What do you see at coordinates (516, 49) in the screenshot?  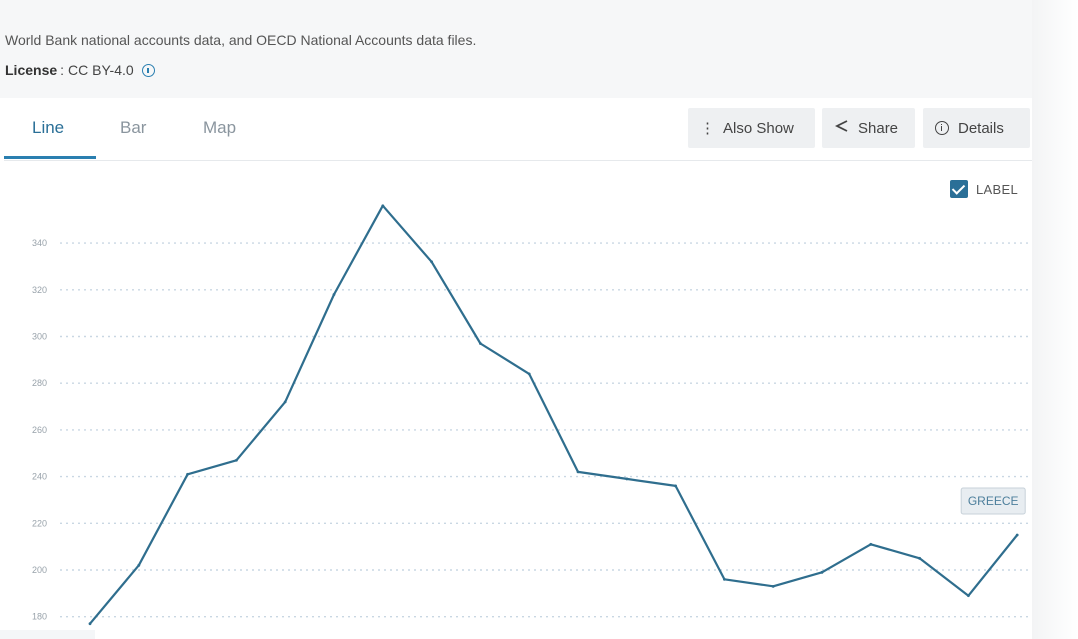 I see `dataset-info-area` at bounding box center [516, 49].